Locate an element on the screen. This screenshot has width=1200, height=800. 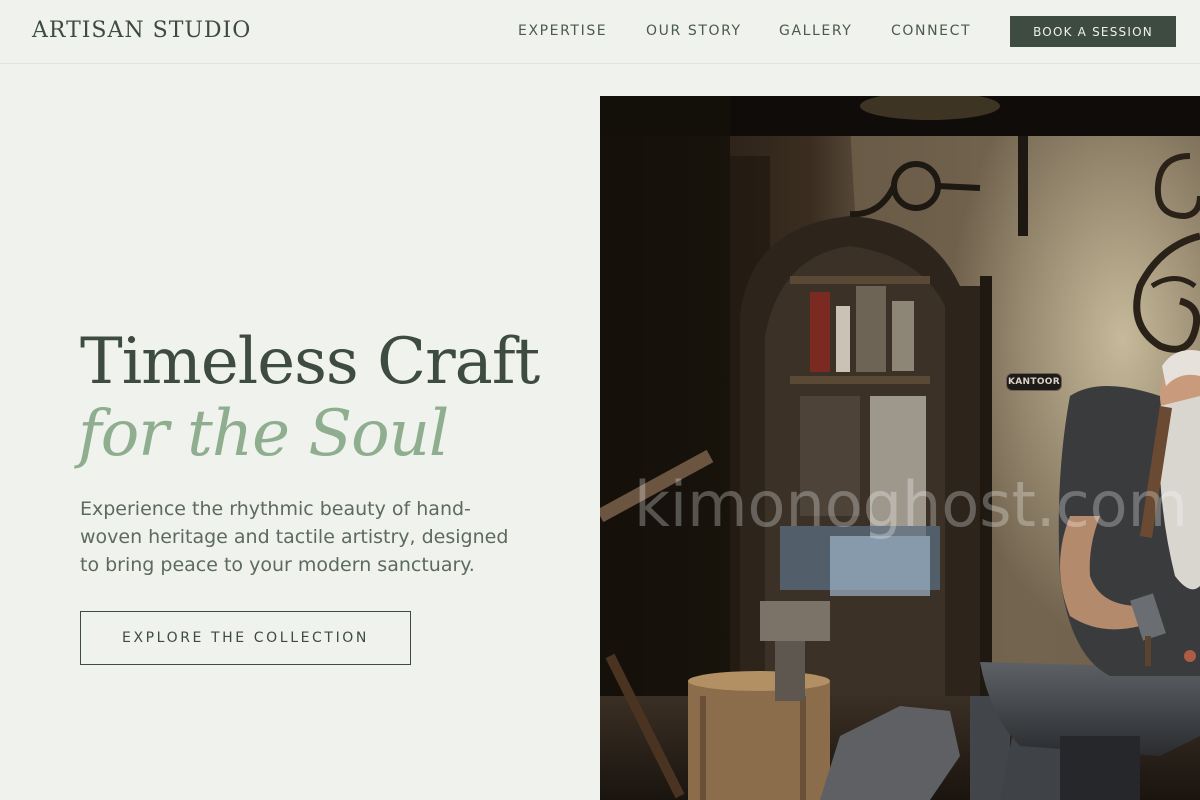
hero-subtitle: for the Soul is located at coordinates (263, 434).